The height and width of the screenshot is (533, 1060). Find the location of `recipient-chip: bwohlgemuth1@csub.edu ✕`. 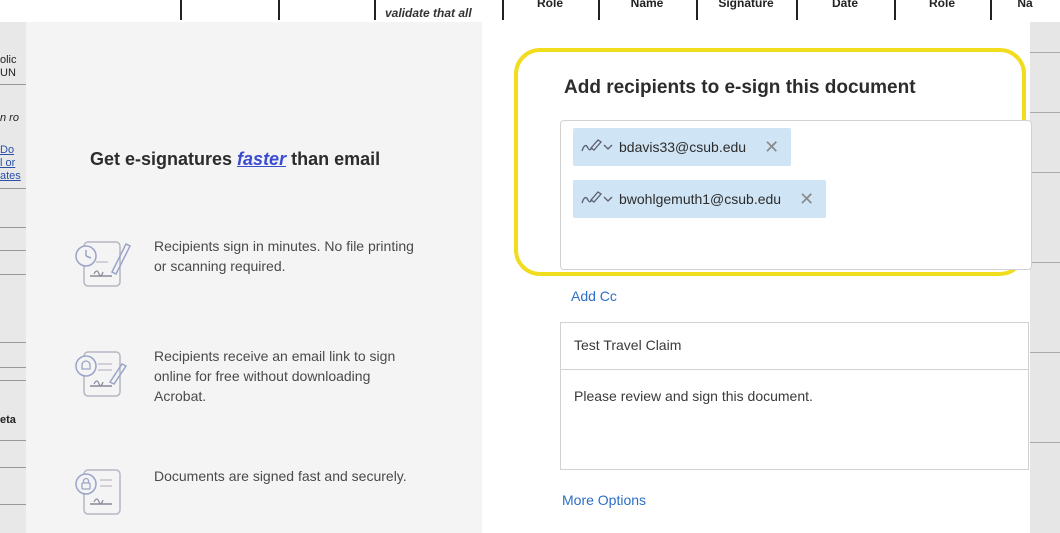

recipient-chip: bwohlgemuth1@csub.edu ✕ is located at coordinates (700, 199).